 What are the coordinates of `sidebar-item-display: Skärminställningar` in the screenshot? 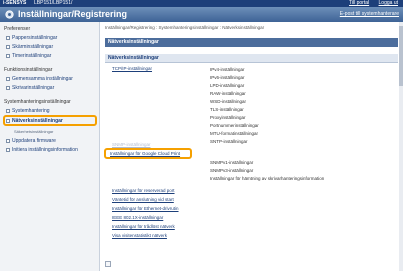 It's located at (29, 47).